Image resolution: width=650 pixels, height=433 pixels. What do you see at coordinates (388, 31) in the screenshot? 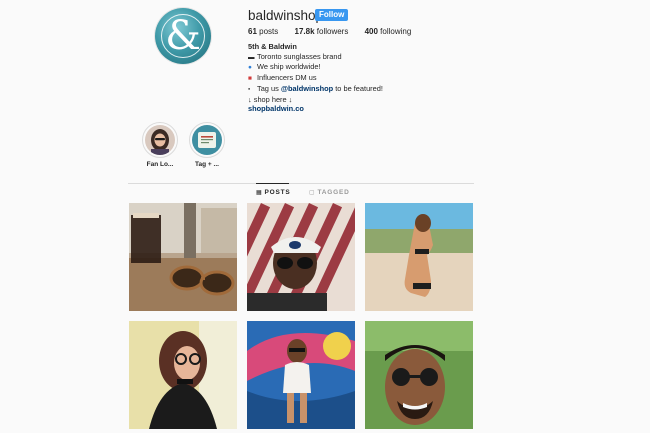
I see `following-count: 400 following` at bounding box center [388, 31].